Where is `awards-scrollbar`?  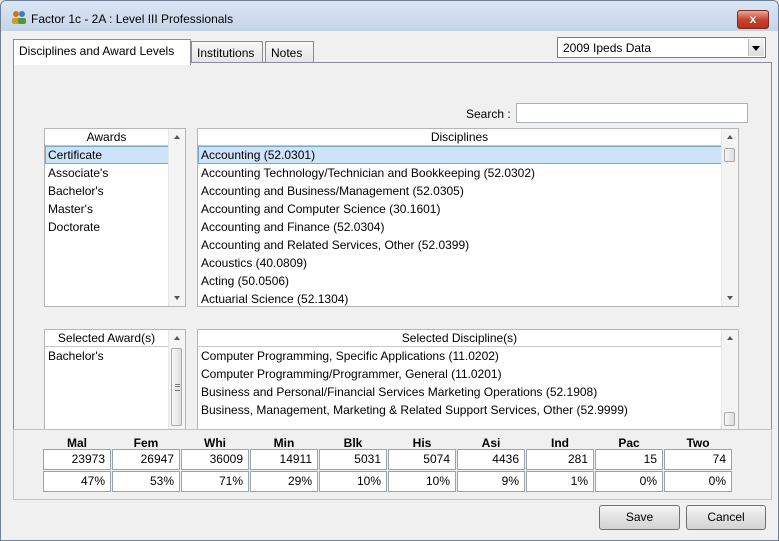 awards-scrollbar is located at coordinates (176, 217).